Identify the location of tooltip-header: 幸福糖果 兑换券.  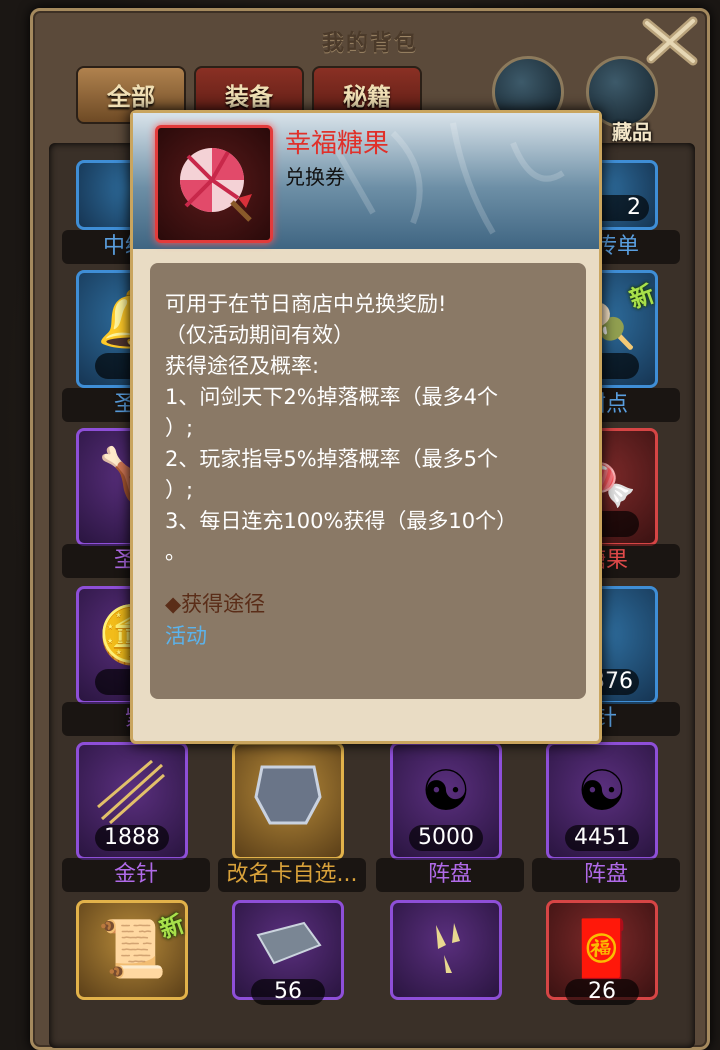
(366, 181).